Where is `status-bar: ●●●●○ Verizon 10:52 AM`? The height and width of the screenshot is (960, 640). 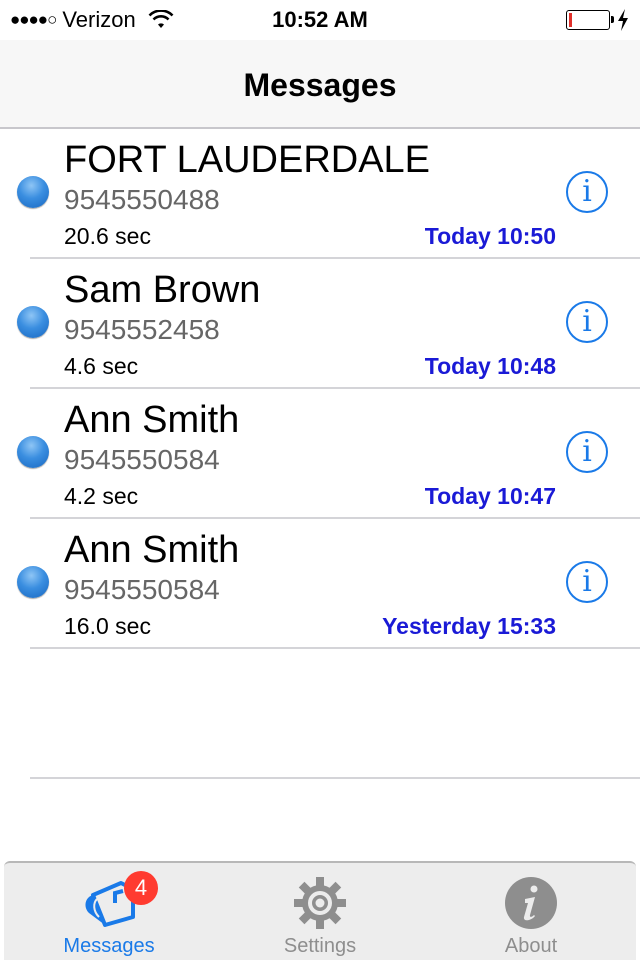
status-bar: ●●●●○ Verizon 10:52 AM is located at coordinates (320, 20).